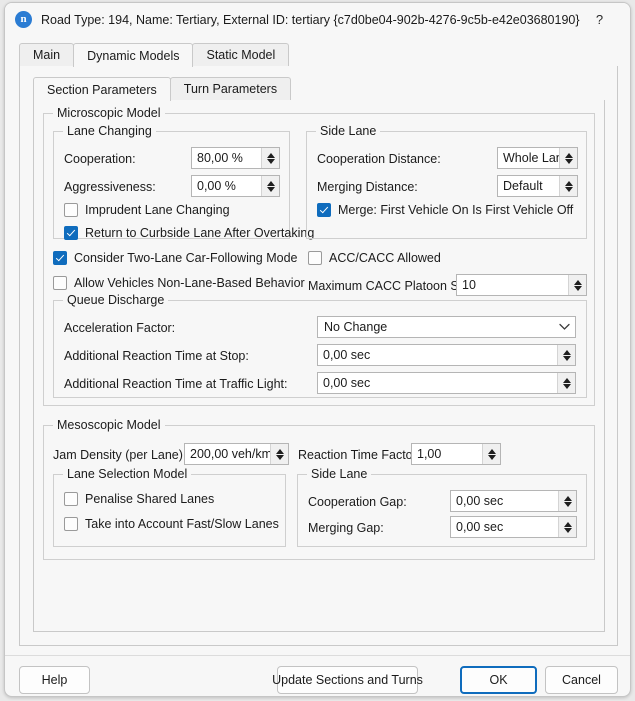  Describe the element at coordinates (186, 258) in the screenshot. I see `checkbox-label: Consider Two-Lane Car-Following Mode` at that location.